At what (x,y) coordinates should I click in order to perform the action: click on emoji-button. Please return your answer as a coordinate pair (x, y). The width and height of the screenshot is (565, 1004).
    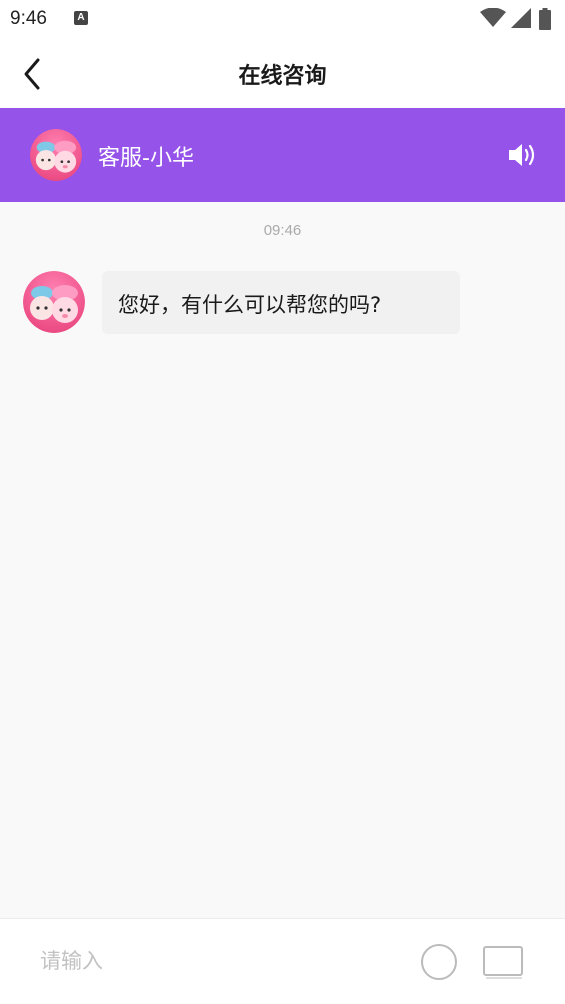
    Looking at the image, I should click on (439, 962).